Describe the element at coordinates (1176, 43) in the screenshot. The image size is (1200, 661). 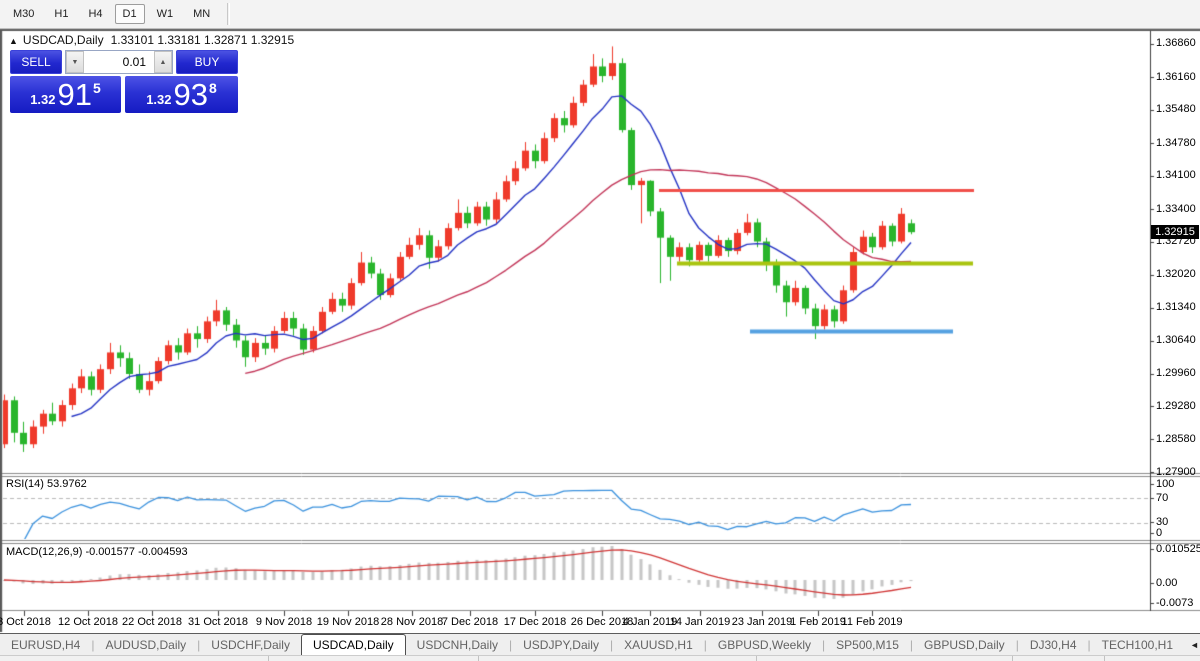
I see `price-axis-label: 1.36860` at that location.